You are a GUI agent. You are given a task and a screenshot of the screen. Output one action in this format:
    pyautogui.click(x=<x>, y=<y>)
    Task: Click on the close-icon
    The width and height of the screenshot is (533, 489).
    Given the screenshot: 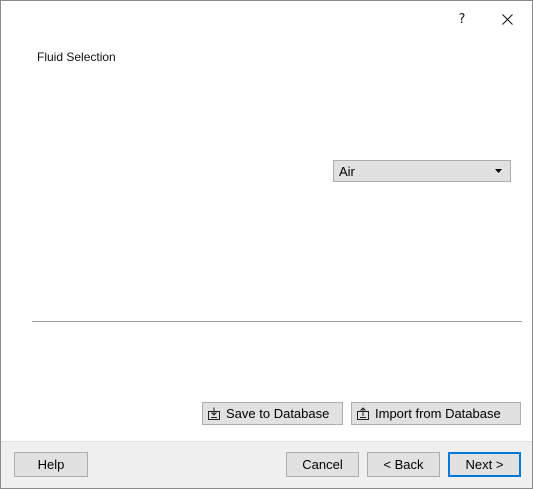 What is the action you would take?
    pyautogui.click(x=507, y=19)
    